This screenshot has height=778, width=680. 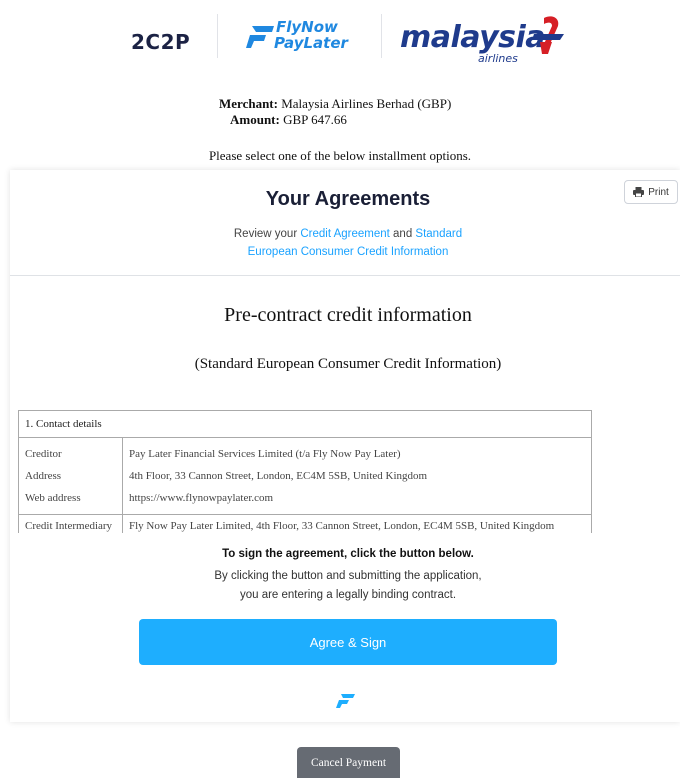 What do you see at coordinates (498, 58) in the screenshot?
I see `airlines-wordmark: airlines` at bounding box center [498, 58].